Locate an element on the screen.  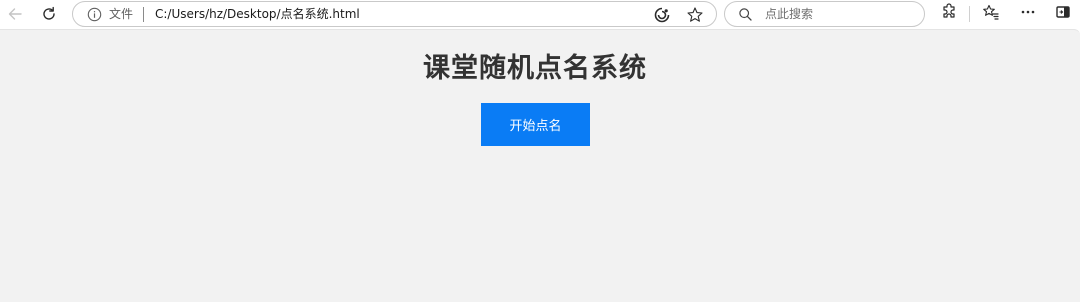
search-placeholder: 点此搜索 is located at coordinates (789, 14).